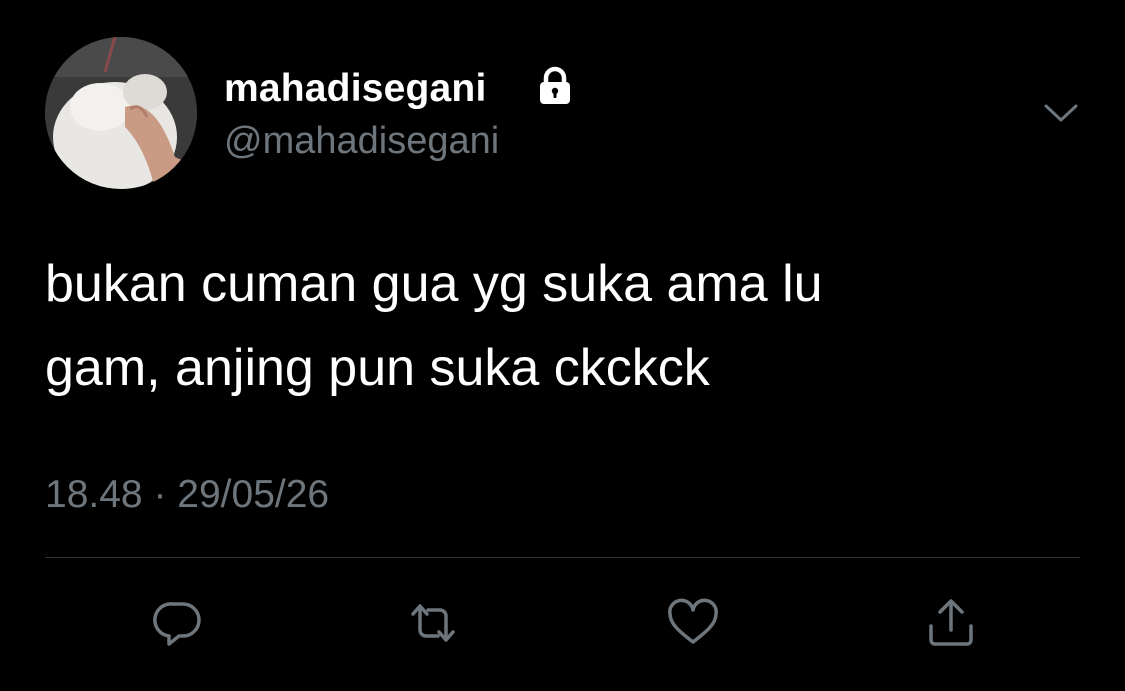  What do you see at coordinates (1061, 113) in the screenshot?
I see `chevron-down-icon` at bounding box center [1061, 113].